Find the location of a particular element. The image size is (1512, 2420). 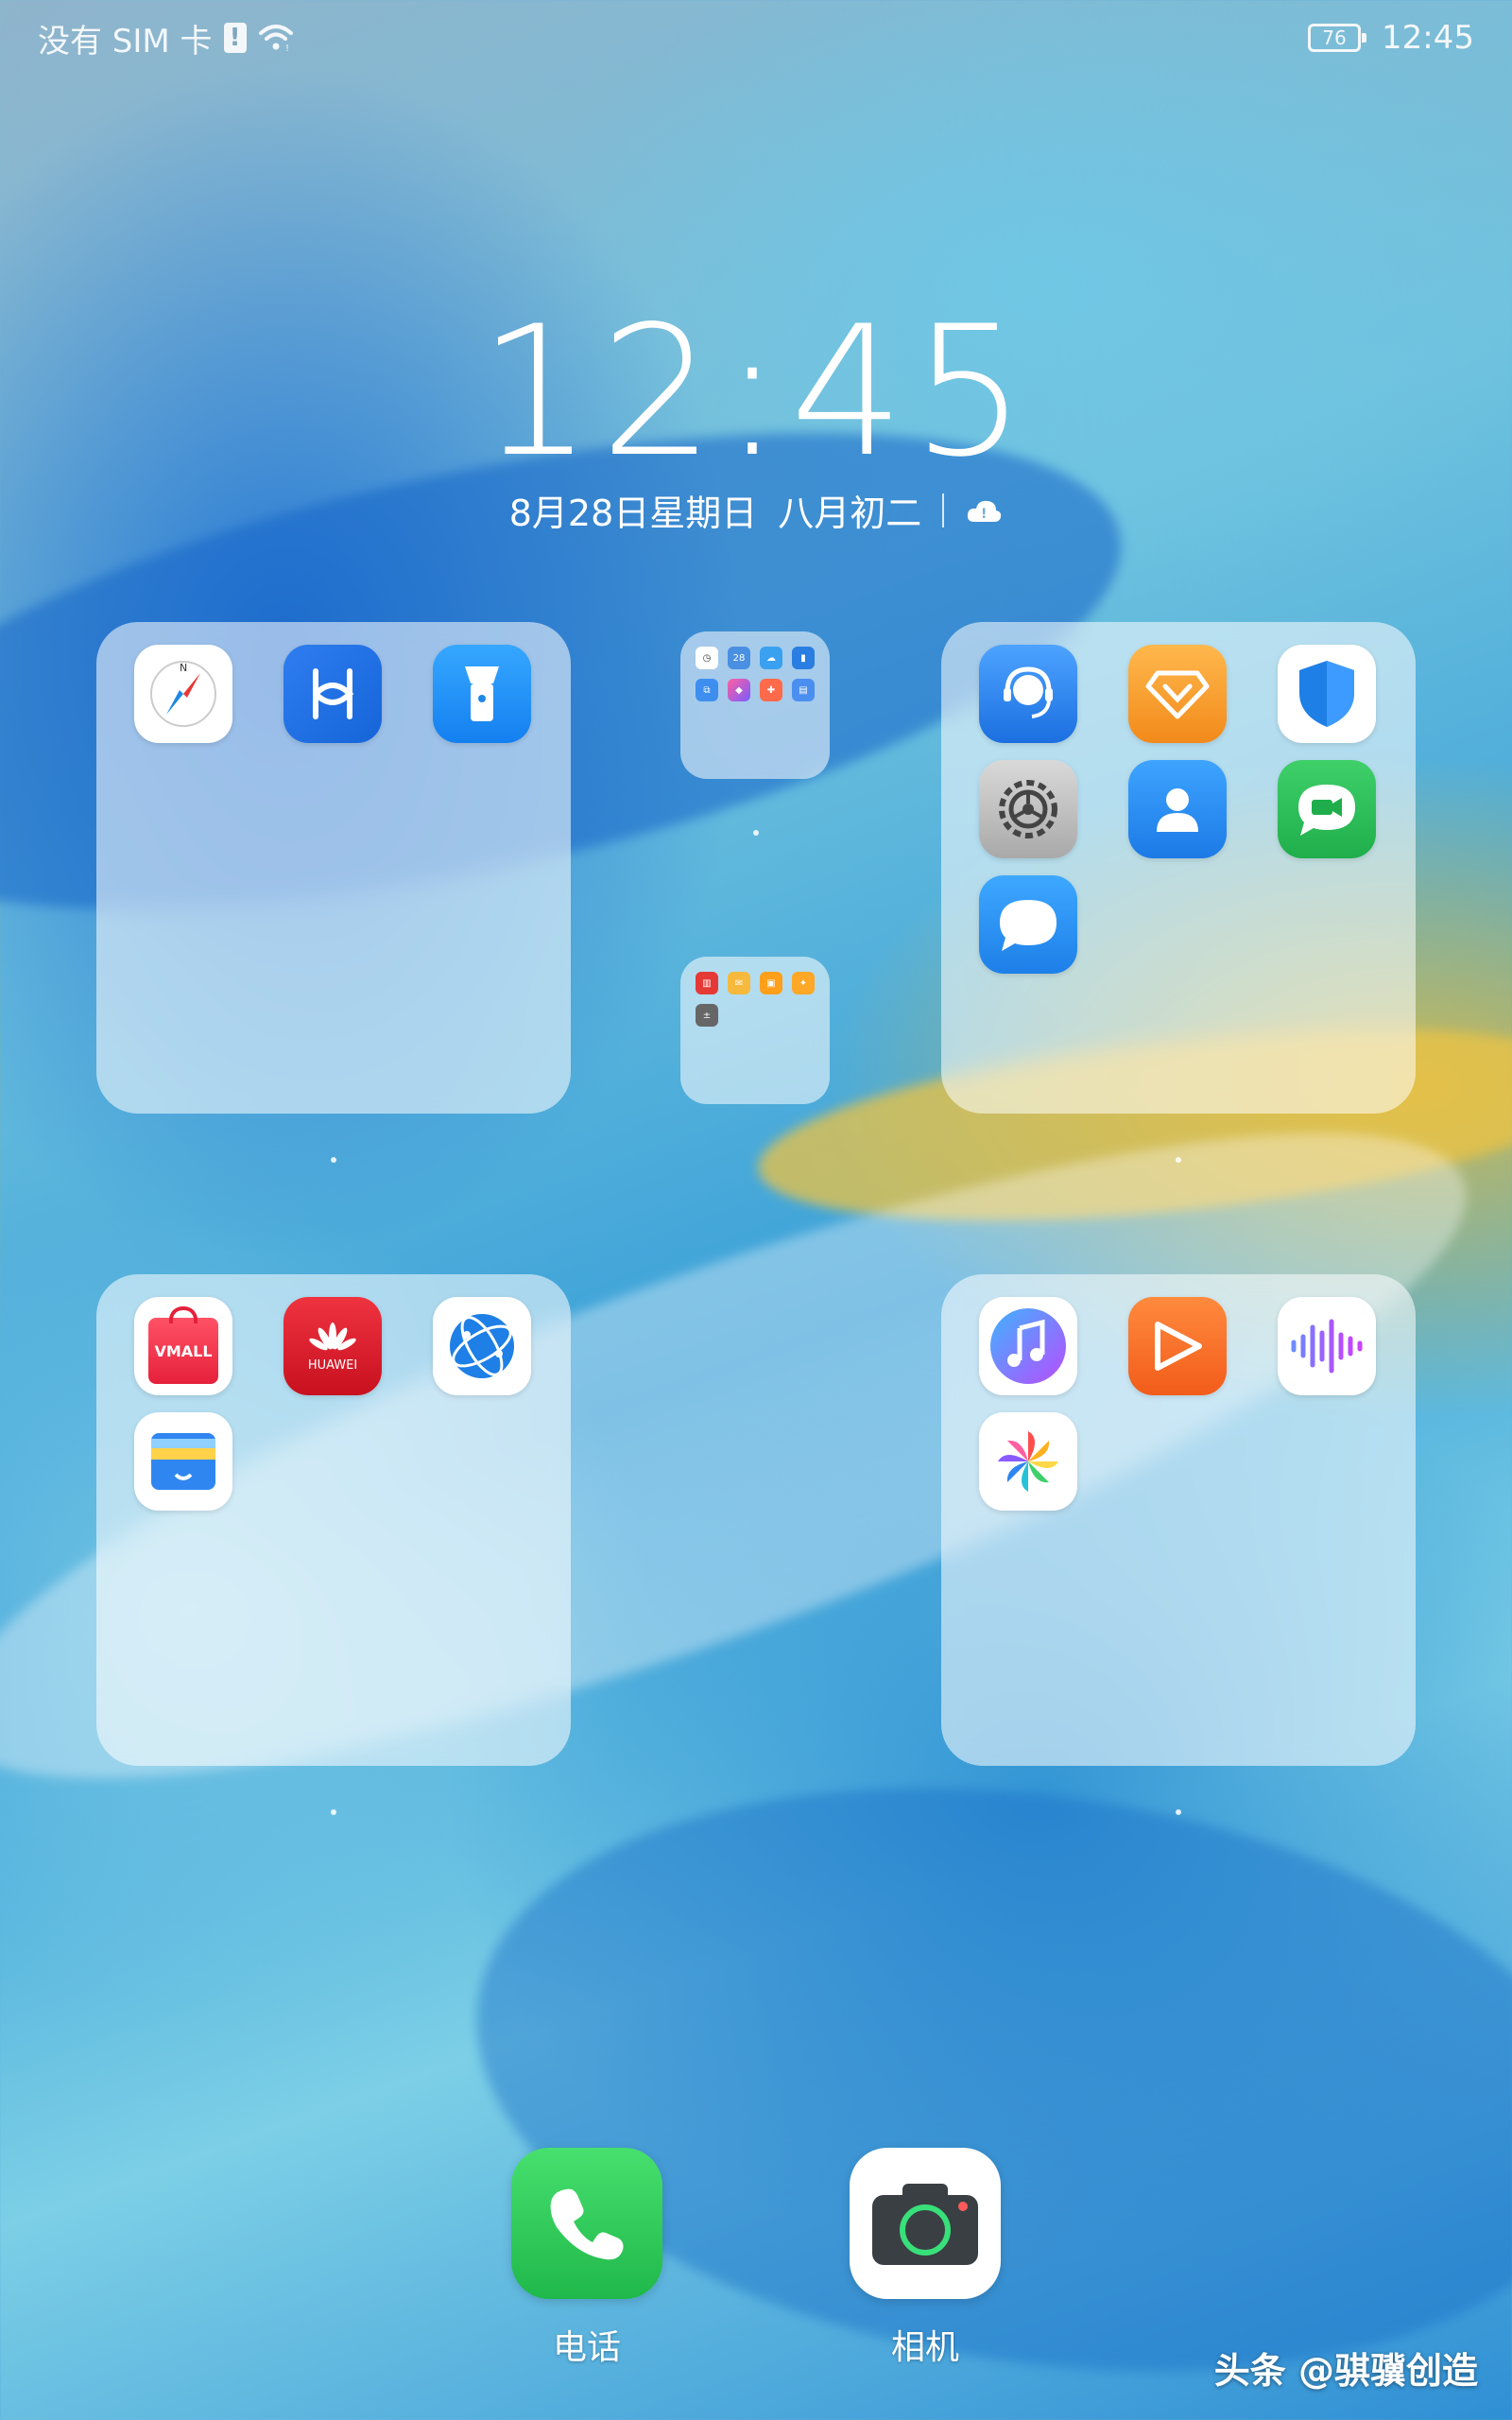

date-text: 8月28日星期日 is located at coordinates (633, 513).